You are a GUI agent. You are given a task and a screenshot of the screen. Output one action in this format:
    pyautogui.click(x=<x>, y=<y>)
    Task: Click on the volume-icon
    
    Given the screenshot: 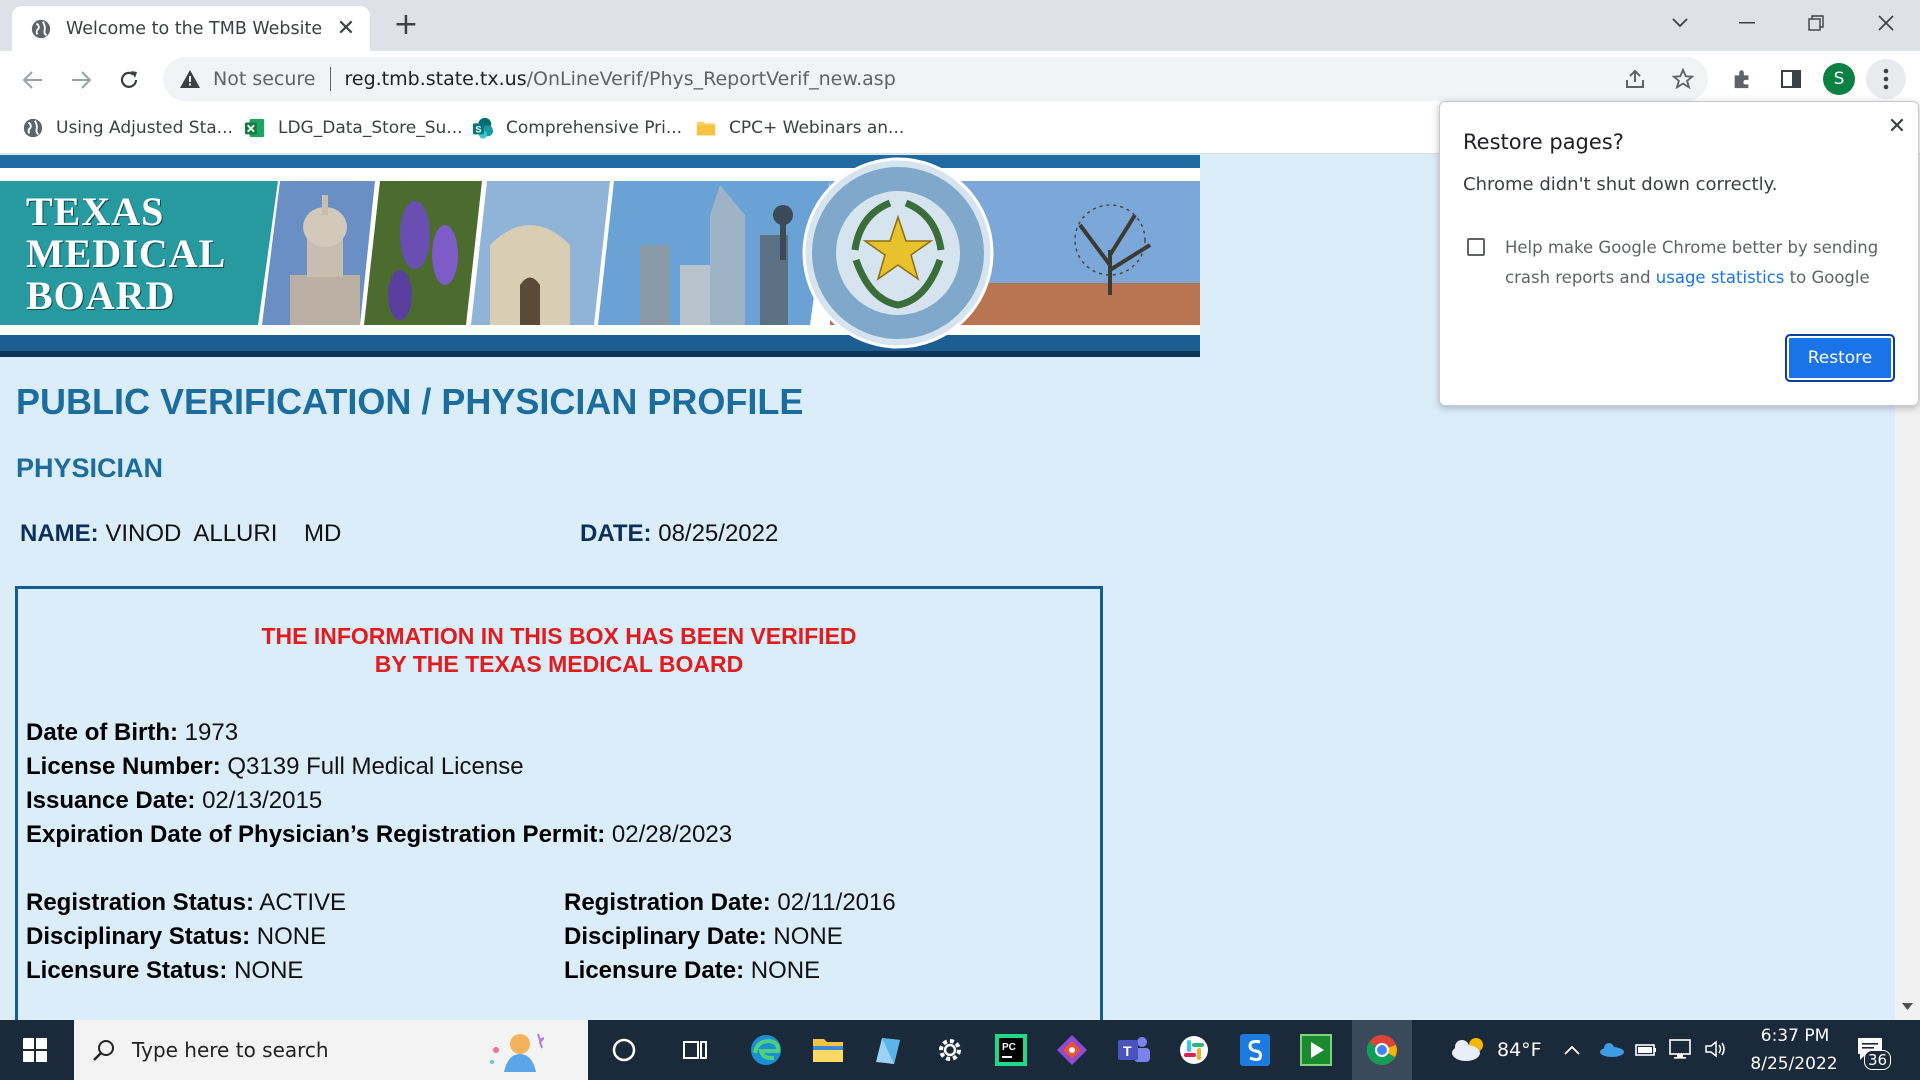 What is the action you would take?
    pyautogui.click(x=1716, y=1049)
    